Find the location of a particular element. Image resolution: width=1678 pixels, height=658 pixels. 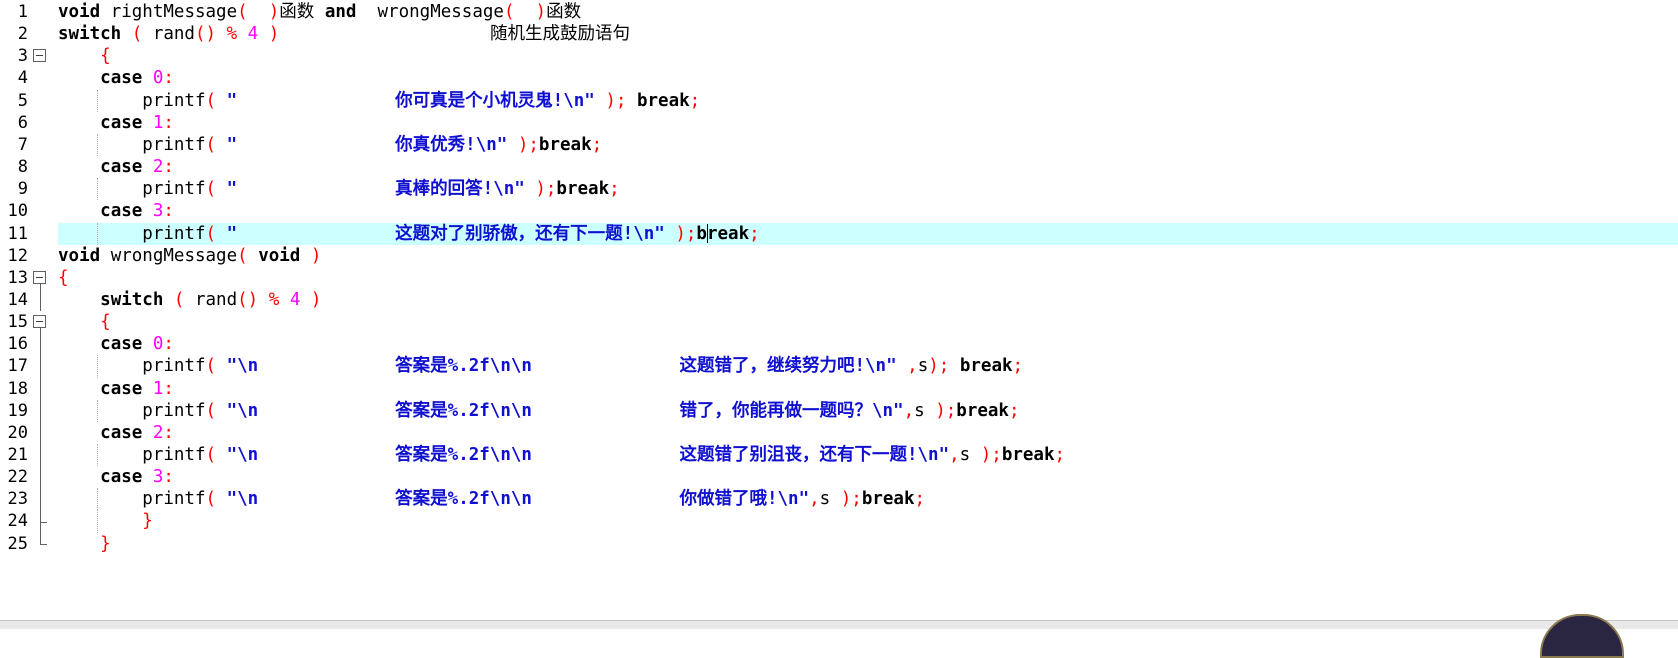

code-text: switch ( rand() % 4 ) is located at coordinates (189, 300).